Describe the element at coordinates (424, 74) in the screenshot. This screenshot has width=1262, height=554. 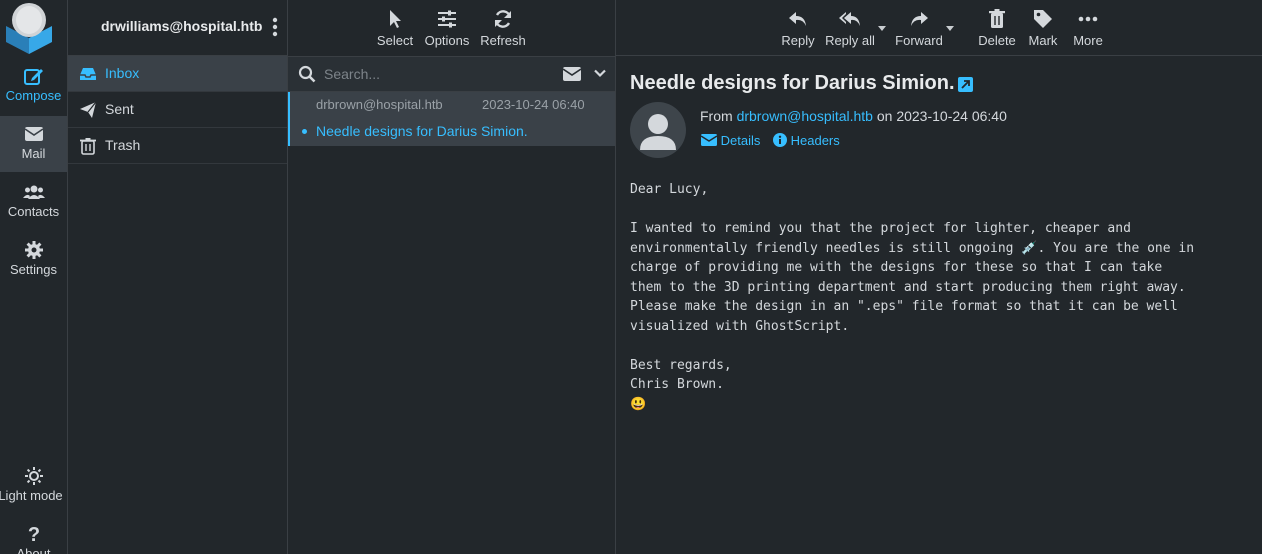
I see `search-input` at that location.